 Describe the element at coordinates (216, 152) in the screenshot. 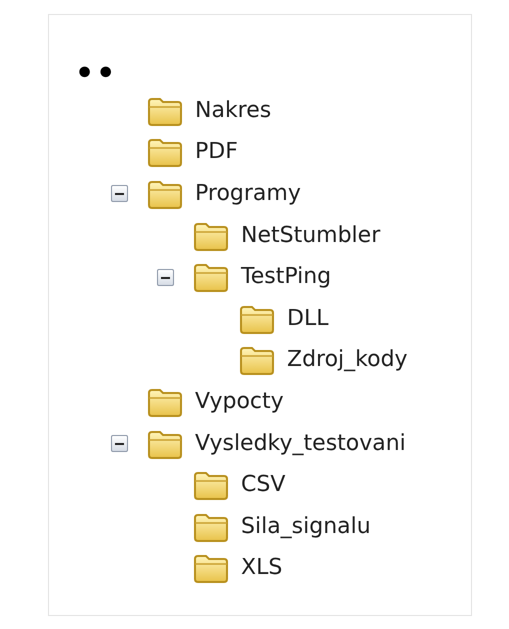

I see `folder-label: PDF` at that location.